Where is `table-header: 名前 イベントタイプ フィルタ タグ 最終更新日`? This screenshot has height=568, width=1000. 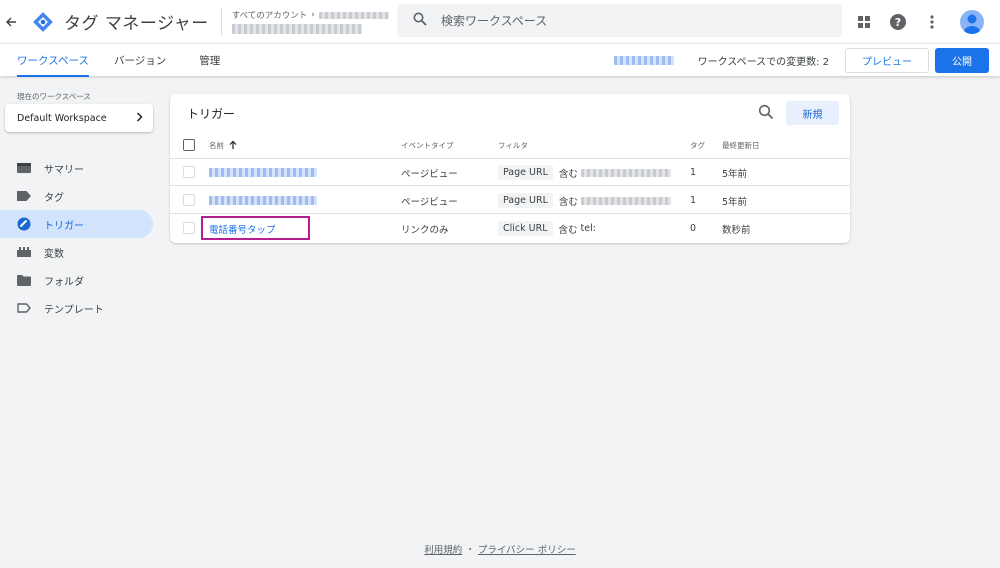 table-header: 名前 イベントタイプ フィルタ タグ 最終更新日 is located at coordinates (510, 145).